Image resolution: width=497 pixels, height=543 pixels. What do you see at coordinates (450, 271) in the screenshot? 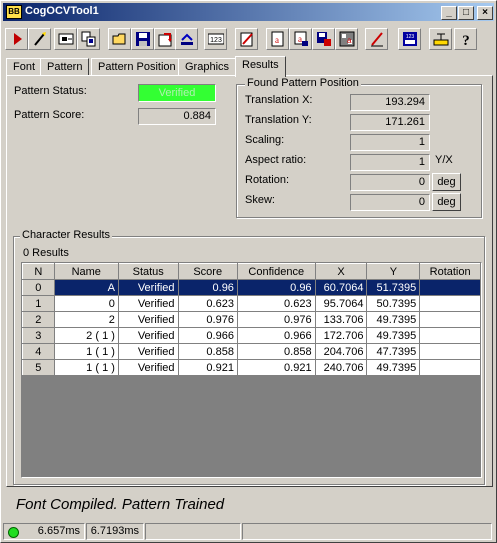
I see `column-header-rotation: Rotation` at bounding box center [450, 271].